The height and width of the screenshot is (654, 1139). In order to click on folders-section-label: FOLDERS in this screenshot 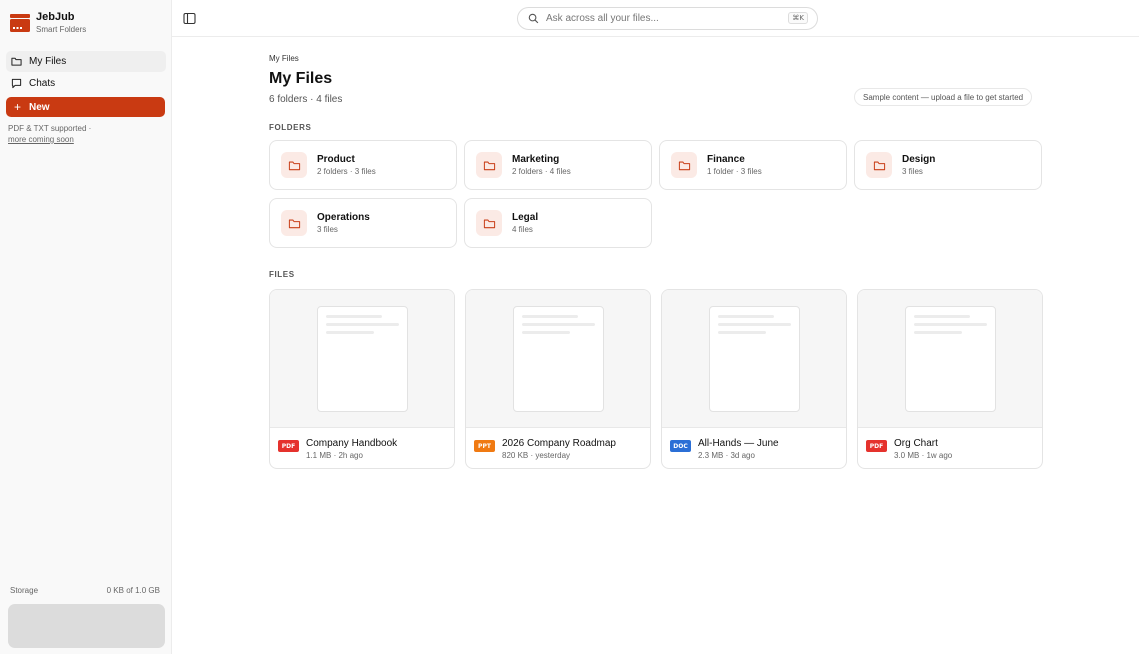, I will do `click(290, 127)`.